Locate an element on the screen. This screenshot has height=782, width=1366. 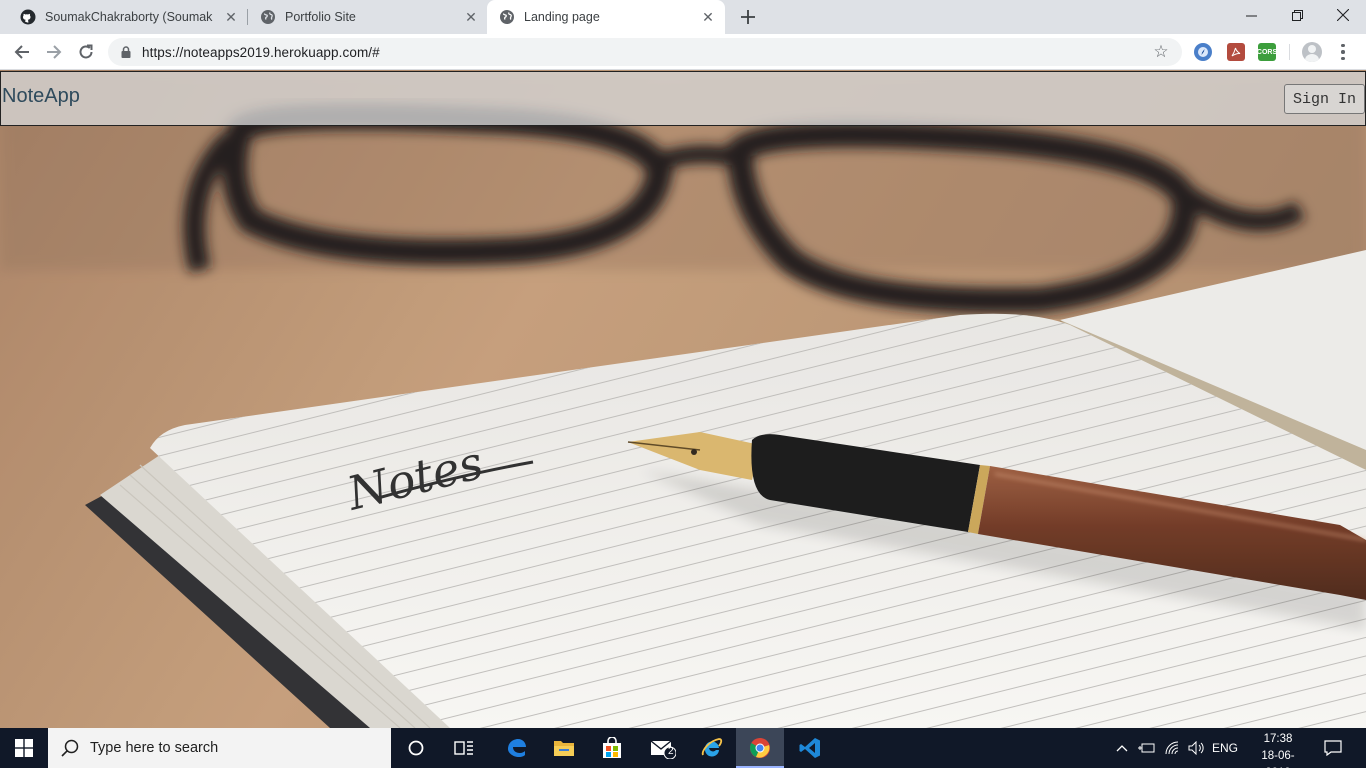
action-center-button is located at coordinates (1333, 748).